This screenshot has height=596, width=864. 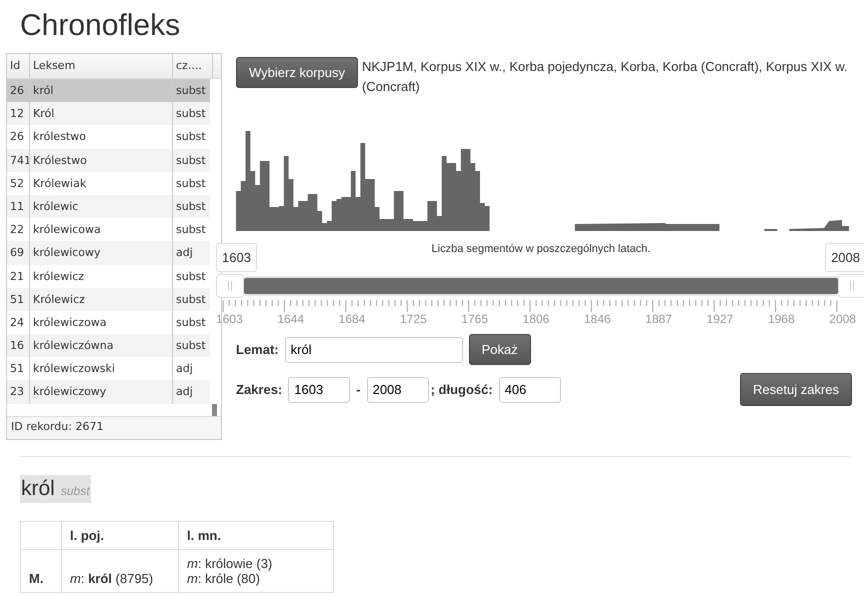 What do you see at coordinates (781, 319) in the screenshot?
I see `tick-label: 1968` at bounding box center [781, 319].